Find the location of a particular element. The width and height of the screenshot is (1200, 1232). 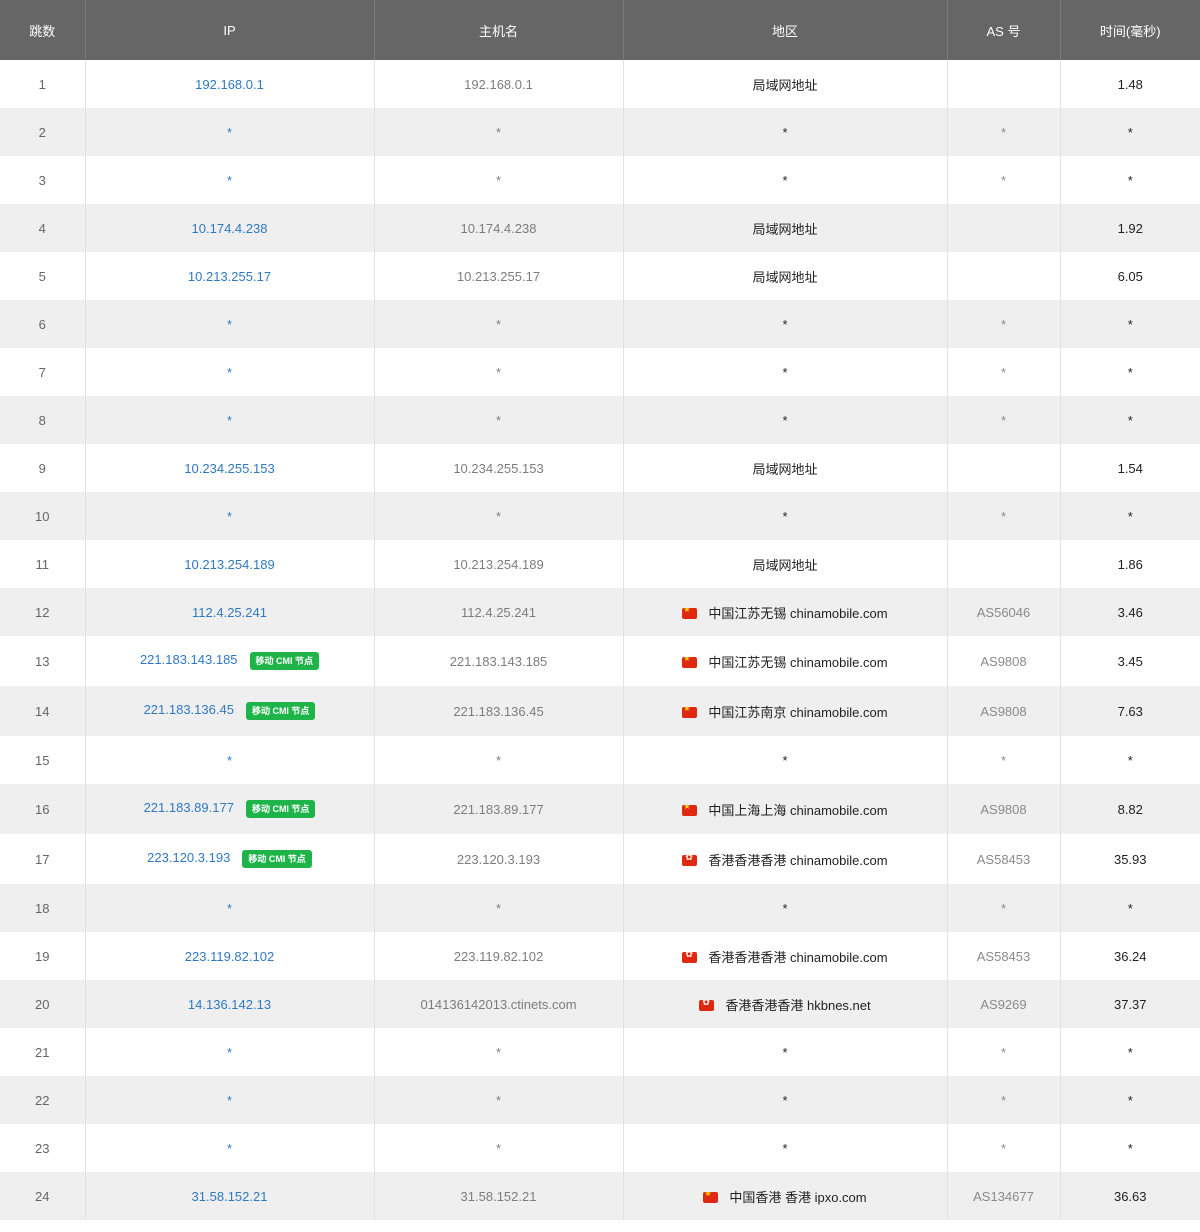

ip-cell: 14.136.142.13 is located at coordinates (230, 1004).